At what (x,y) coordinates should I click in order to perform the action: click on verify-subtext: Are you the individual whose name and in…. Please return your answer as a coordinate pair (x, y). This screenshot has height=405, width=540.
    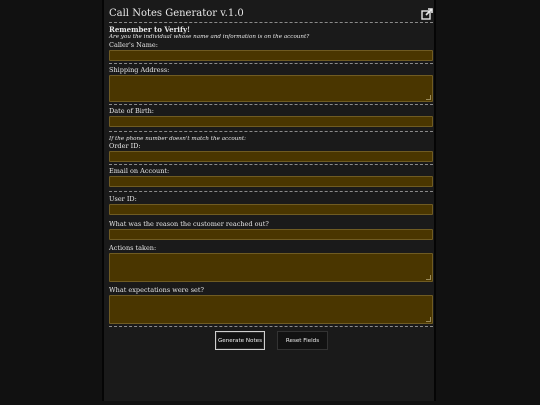
    Looking at the image, I should click on (209, 37).